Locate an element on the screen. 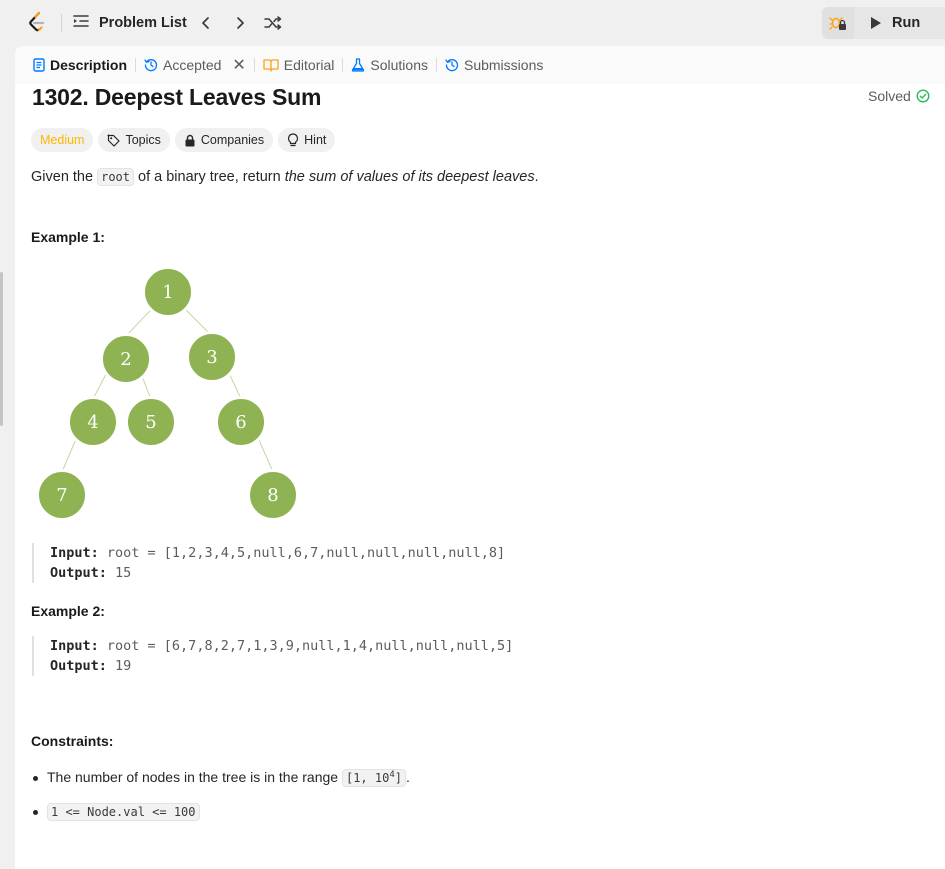 The height and width of the screenshot is (869, 945). topics-label: Topics is located at coordinates (143, 140).